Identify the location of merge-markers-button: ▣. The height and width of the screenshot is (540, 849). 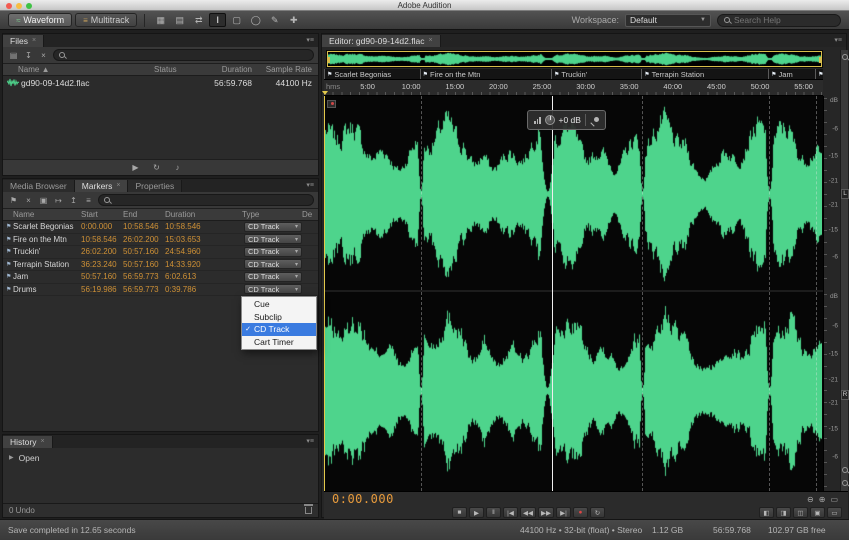
(43, 200).